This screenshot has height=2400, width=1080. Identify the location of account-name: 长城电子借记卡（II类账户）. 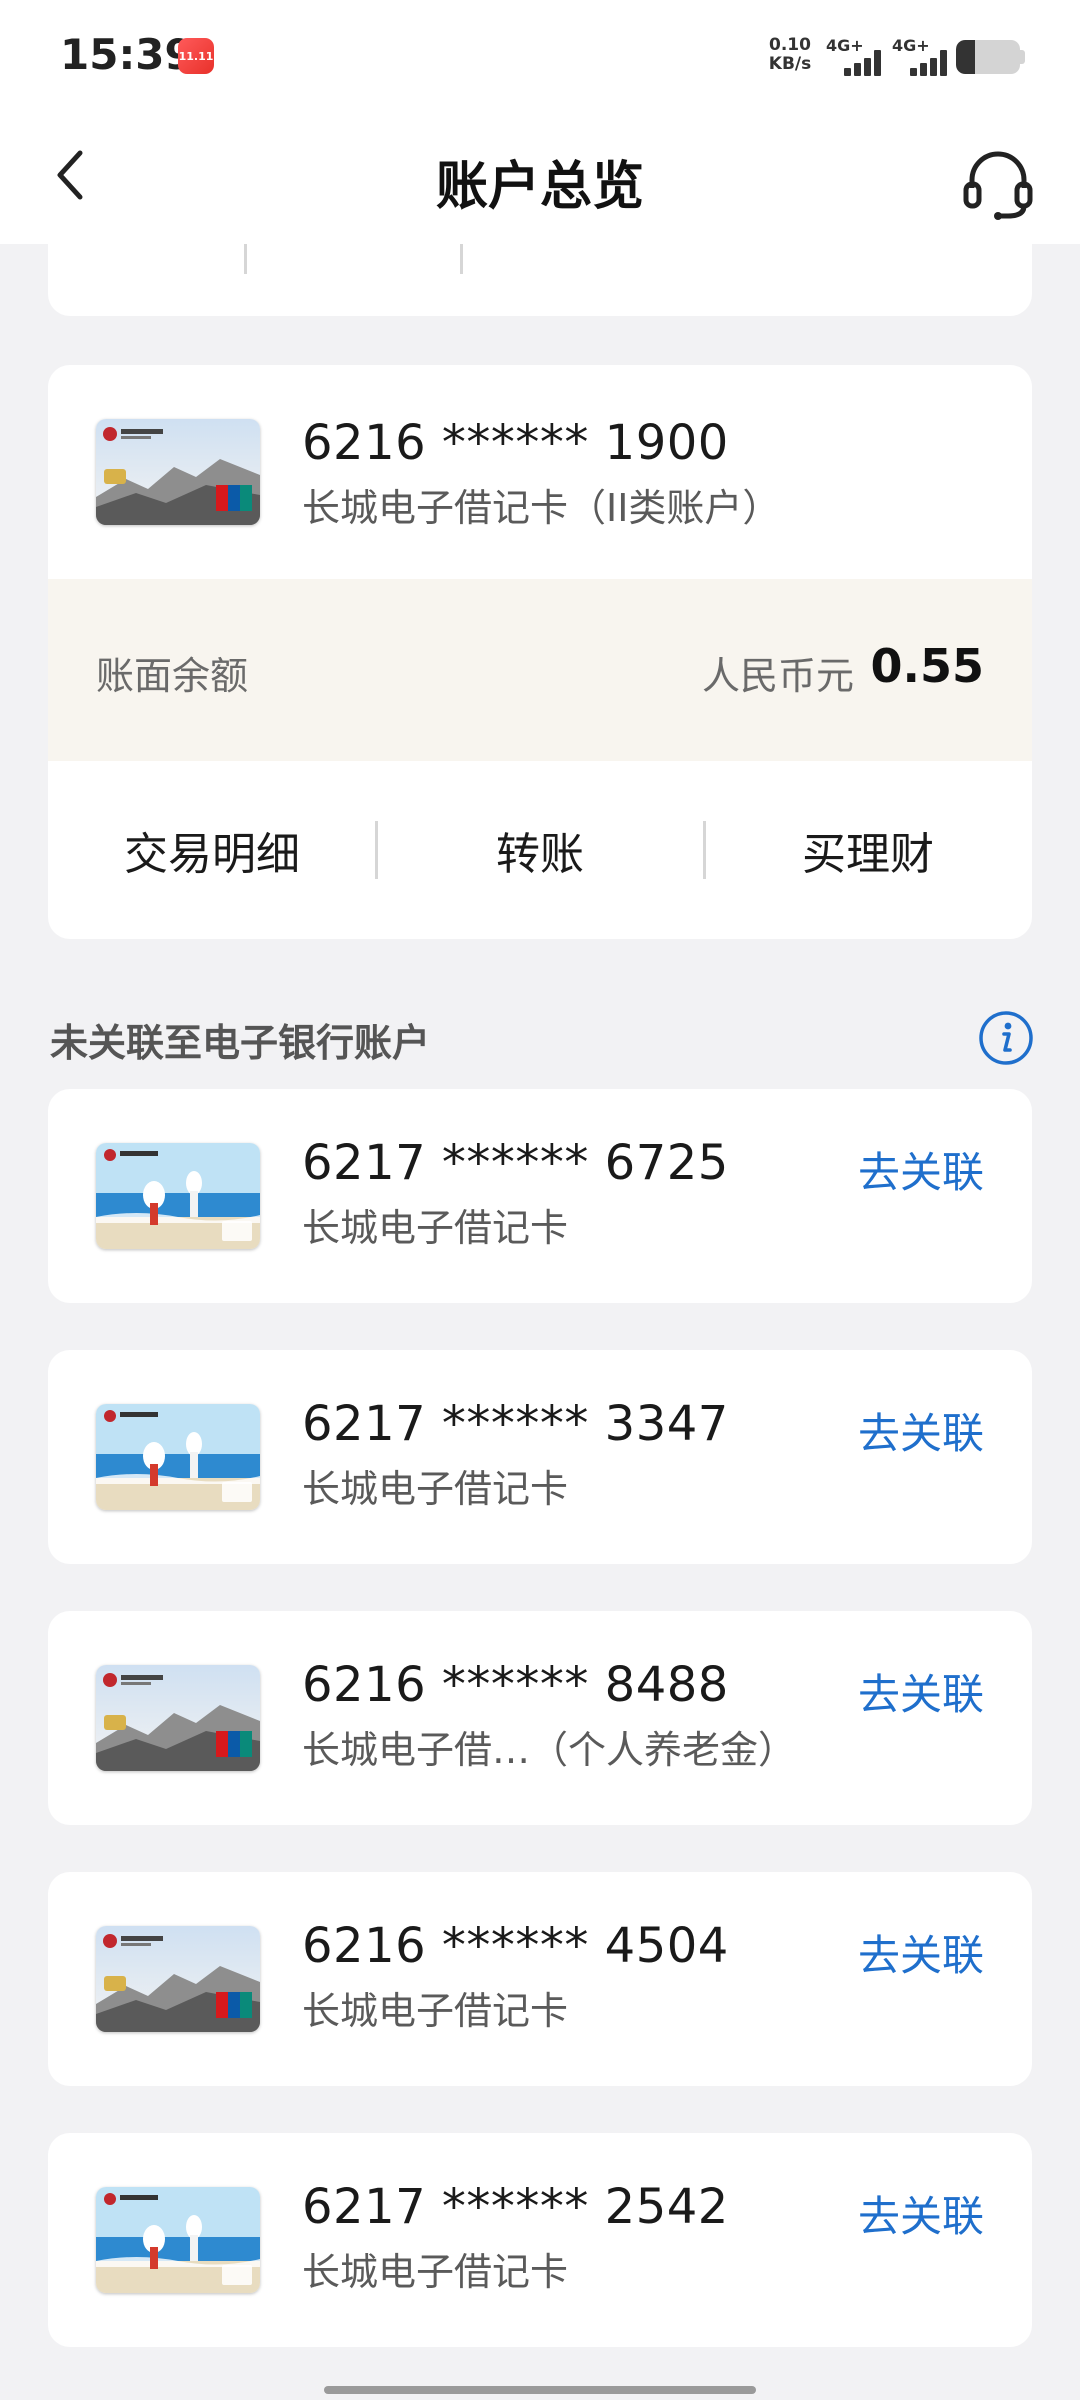
(541, 508).